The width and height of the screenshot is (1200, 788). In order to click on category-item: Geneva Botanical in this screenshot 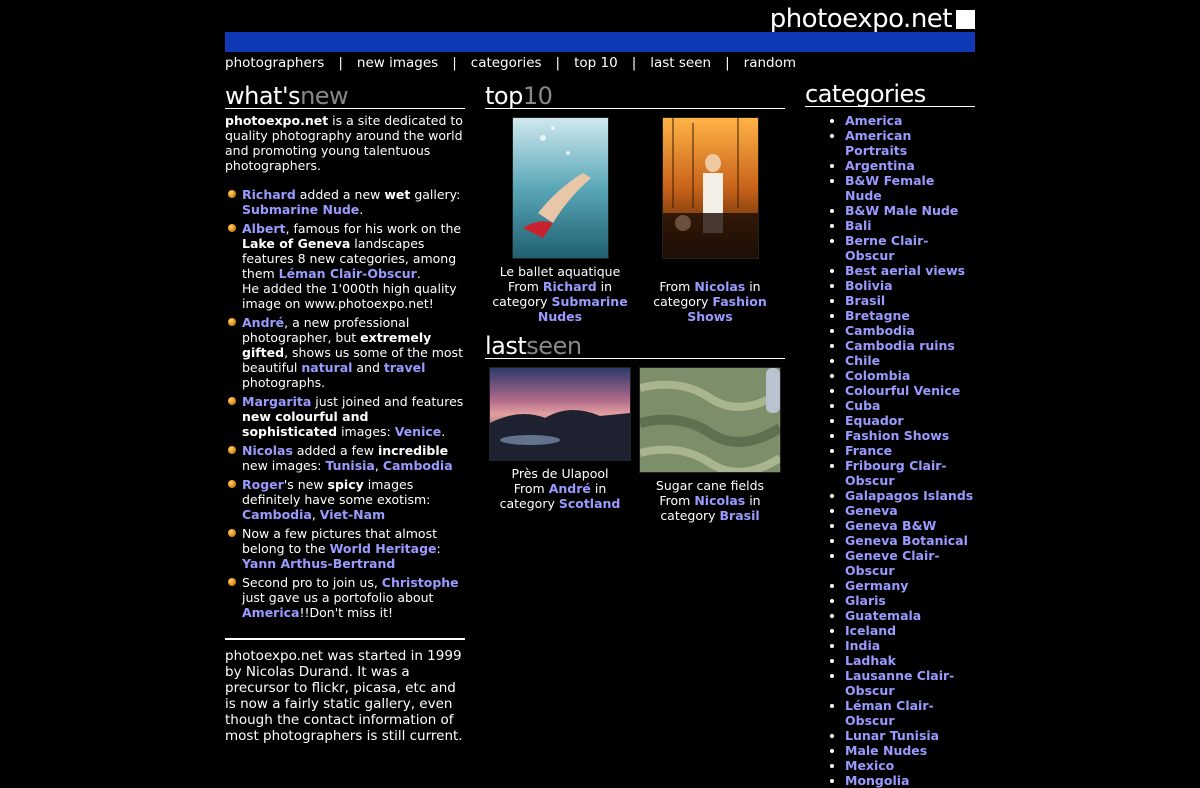, I will do `click(910, 540)`.